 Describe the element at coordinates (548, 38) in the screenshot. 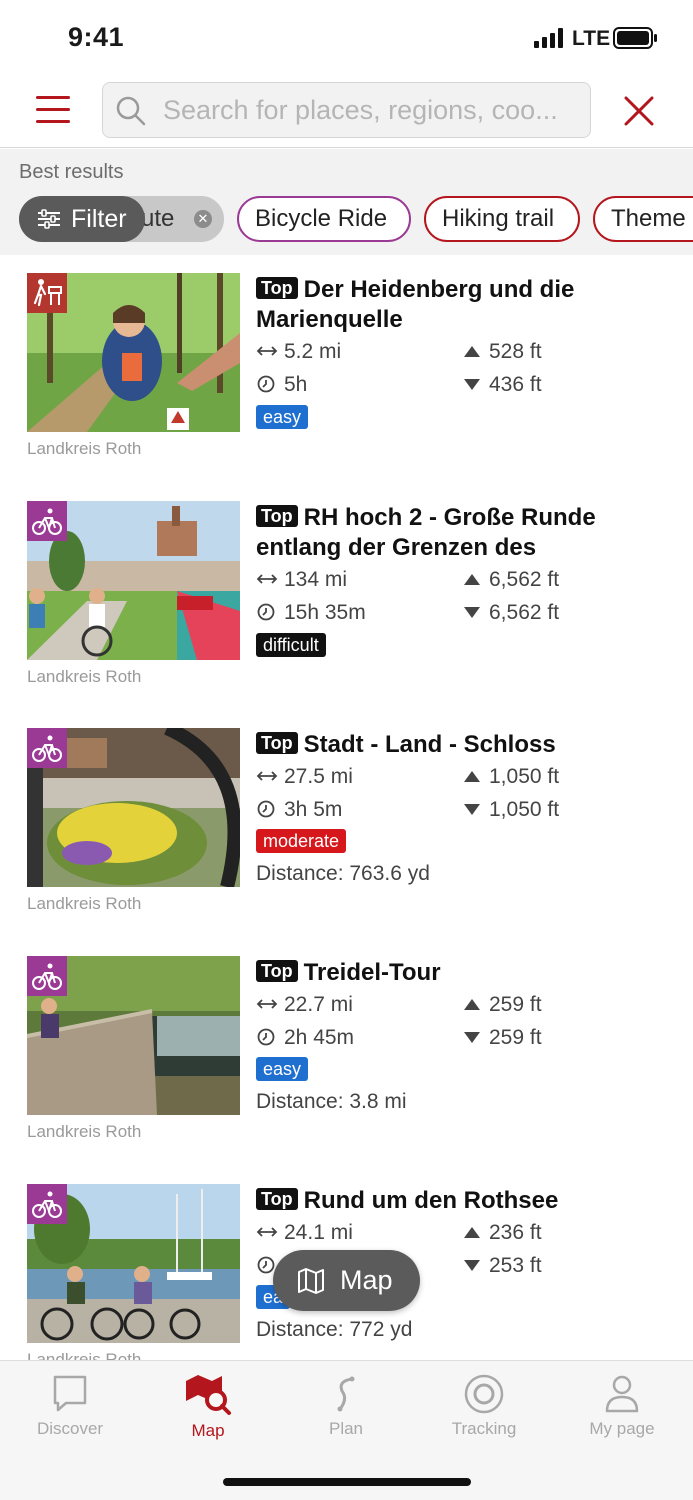

I see `signal-icon` at that location.